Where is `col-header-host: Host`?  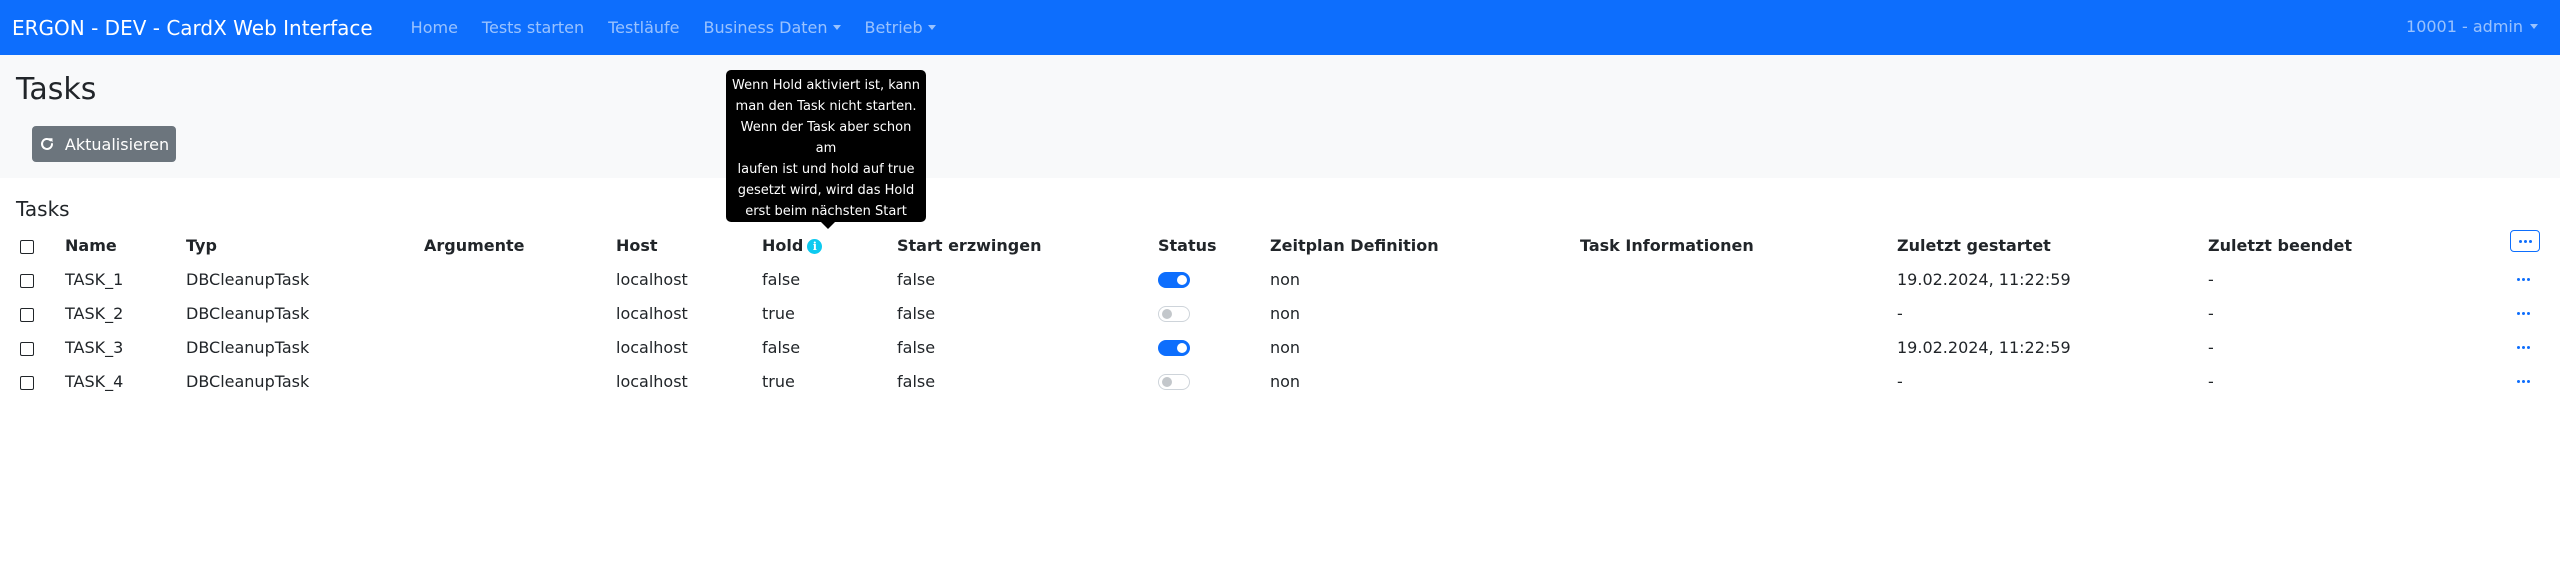
col-header-host: Host is located at coordinates (637, 246).